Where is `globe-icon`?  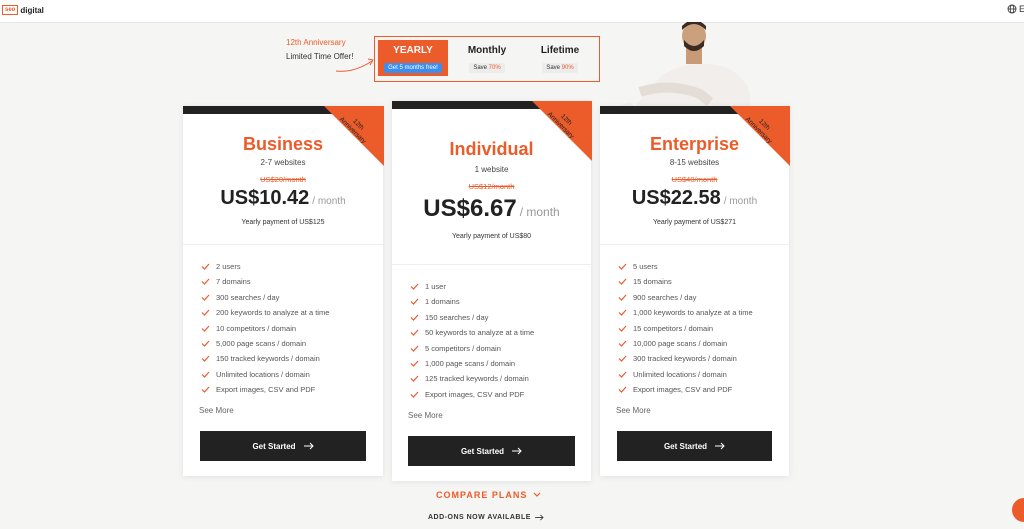
globe-icon is located at coordinates (1012, 9).